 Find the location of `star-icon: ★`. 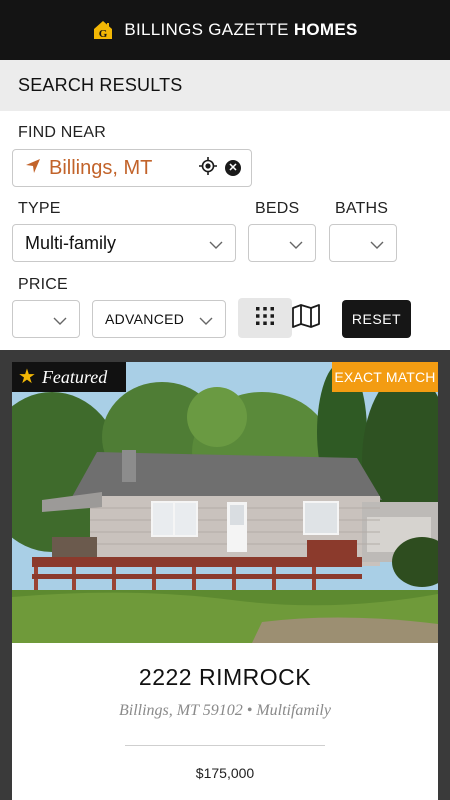

star-icon: ★ is located at coordinates (27, 377).